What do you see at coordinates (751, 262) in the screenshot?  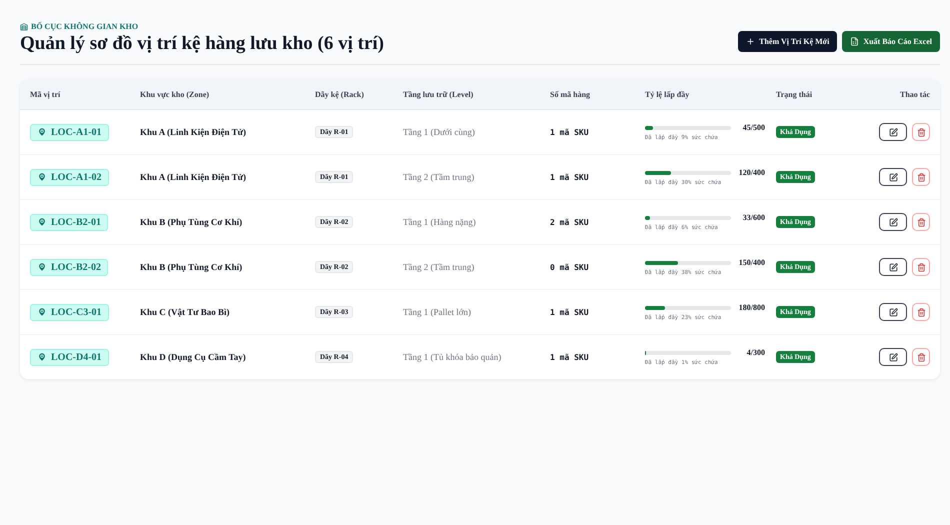 I see `capacity-text: 150/400` at bounding box center [751, 262].